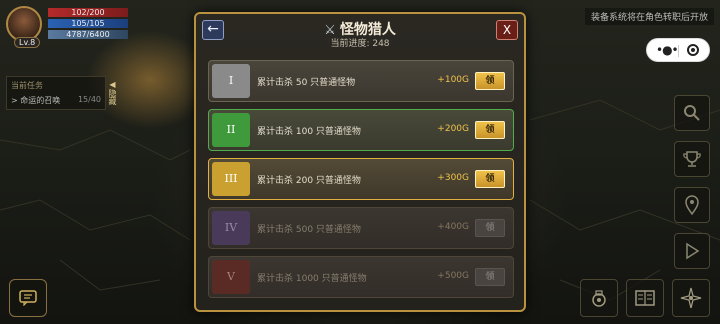 This screenshot has width=720, height=324. What do you see at coordinates (112, 97) in the screenshot?
I see `hide-label: 隐藏` at bounding box center [112, 97].